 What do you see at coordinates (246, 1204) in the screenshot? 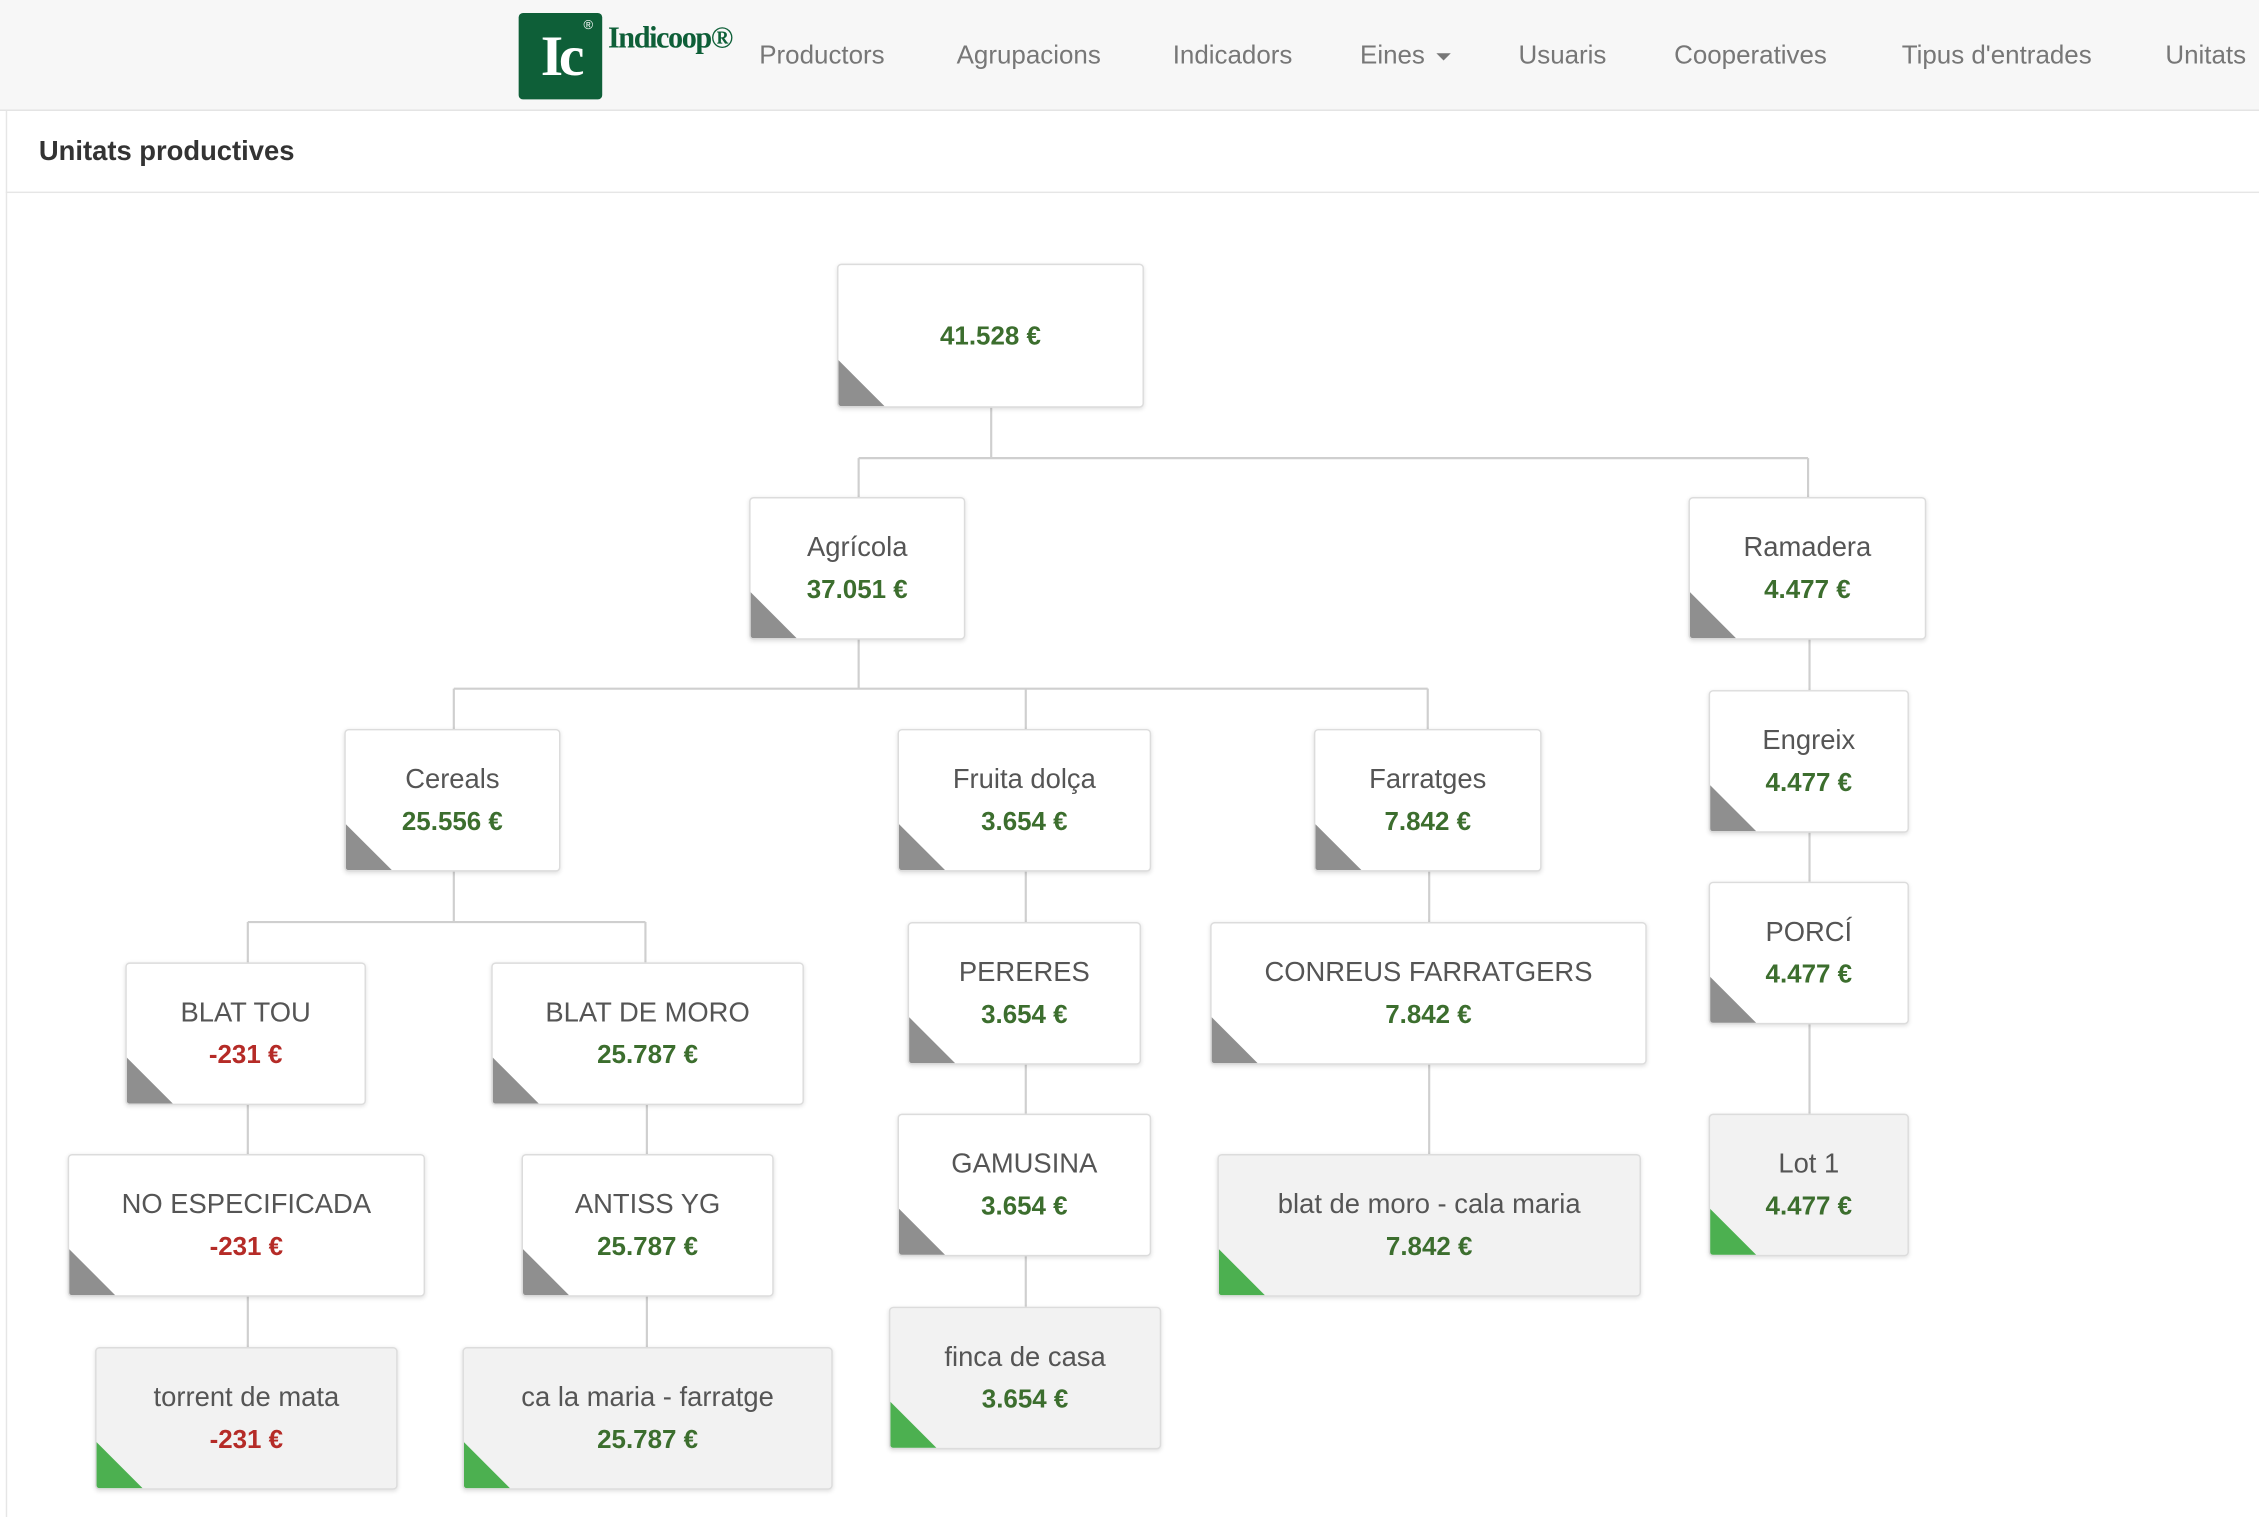
I see `node-name: NO ESPECIFICADA` at bounding box center [246, 1204].